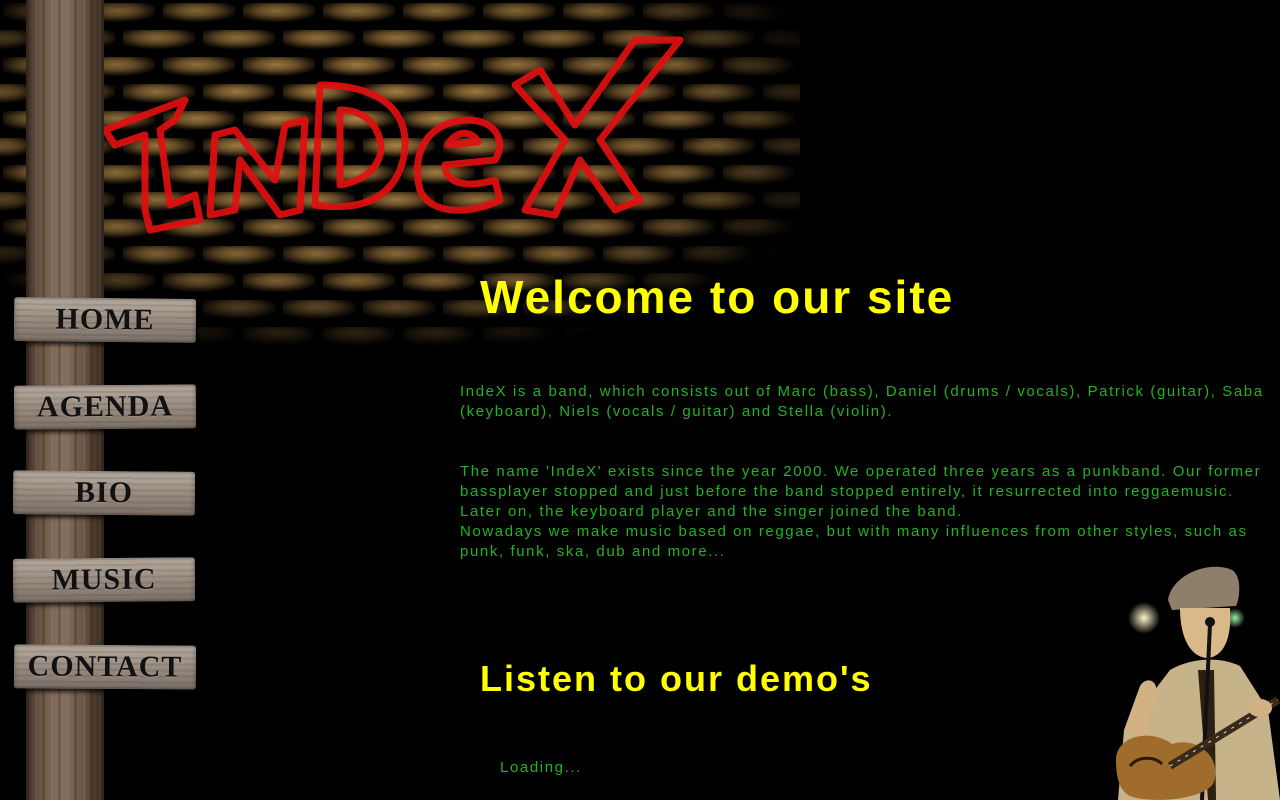 This screenshot has height=800, width=1280. Describe the element at coordinates (105, 407) in the screenshot. I see `nav-agenda-sign: AGENDA` at that location.